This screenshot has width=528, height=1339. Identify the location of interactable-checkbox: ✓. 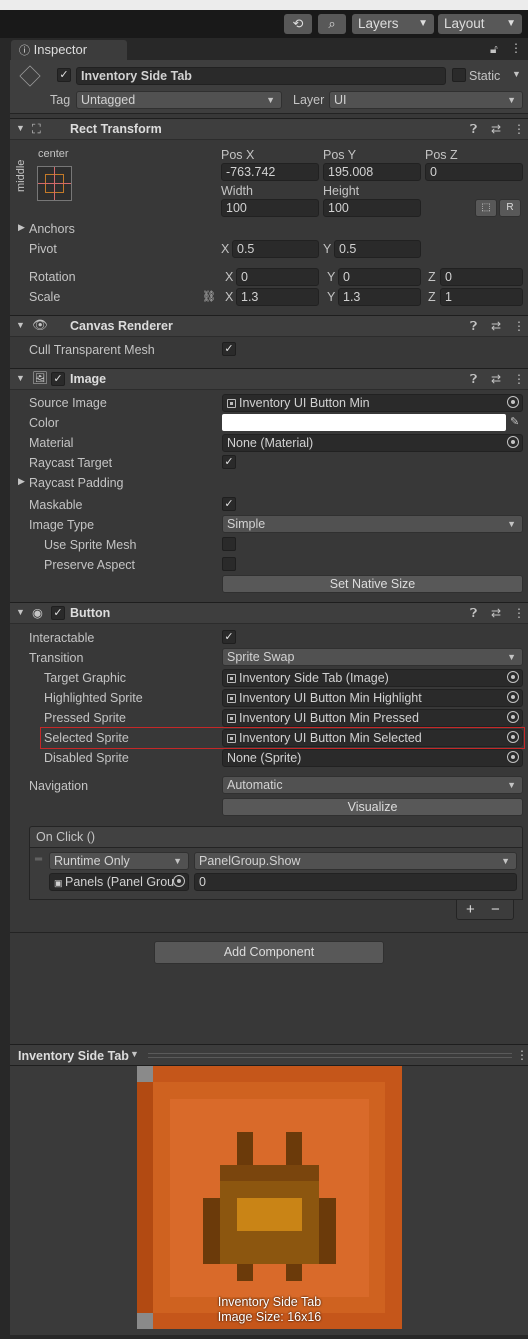
(229, 637).